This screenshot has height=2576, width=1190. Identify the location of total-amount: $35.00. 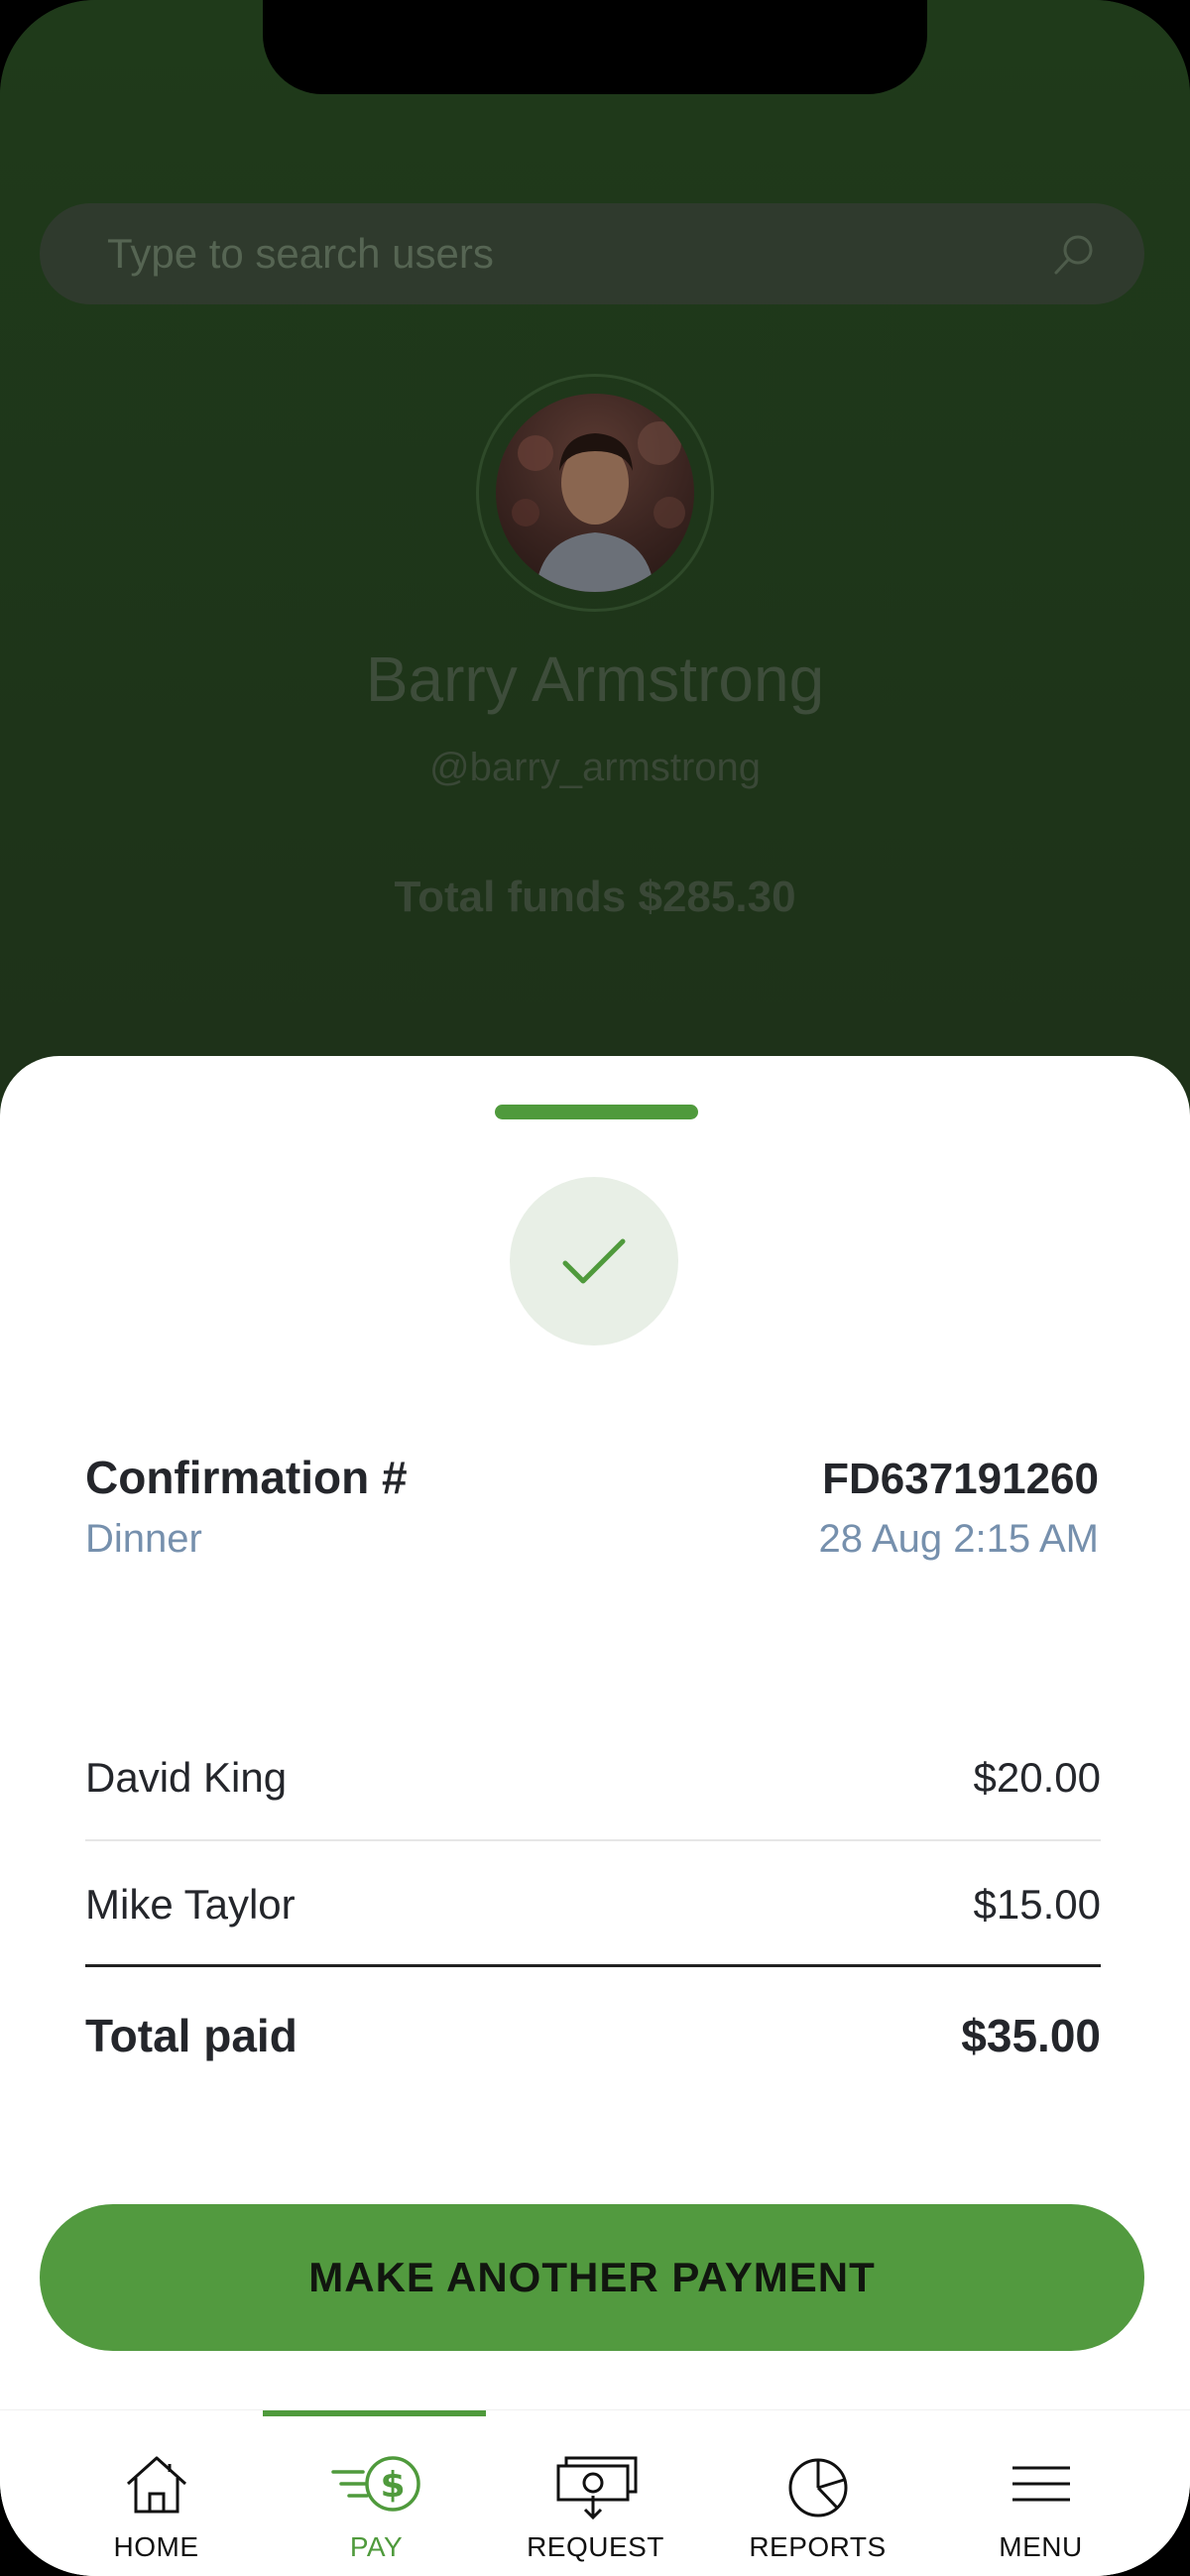
(1031, 2036).